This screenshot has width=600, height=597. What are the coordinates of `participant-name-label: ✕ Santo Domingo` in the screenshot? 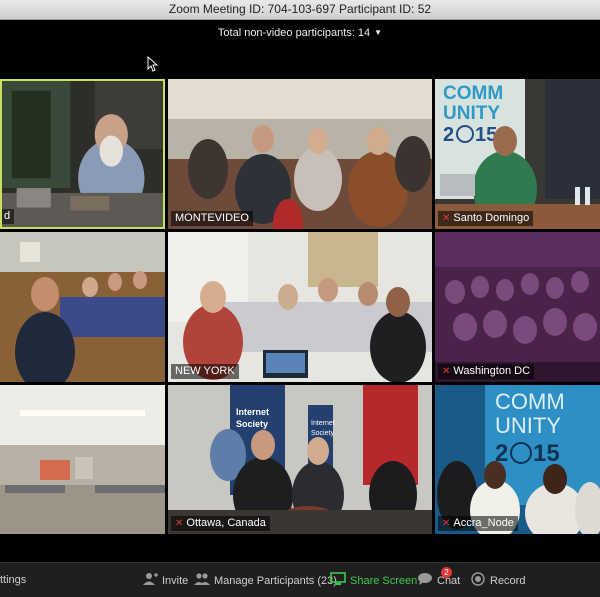 It's located at (486, 218).